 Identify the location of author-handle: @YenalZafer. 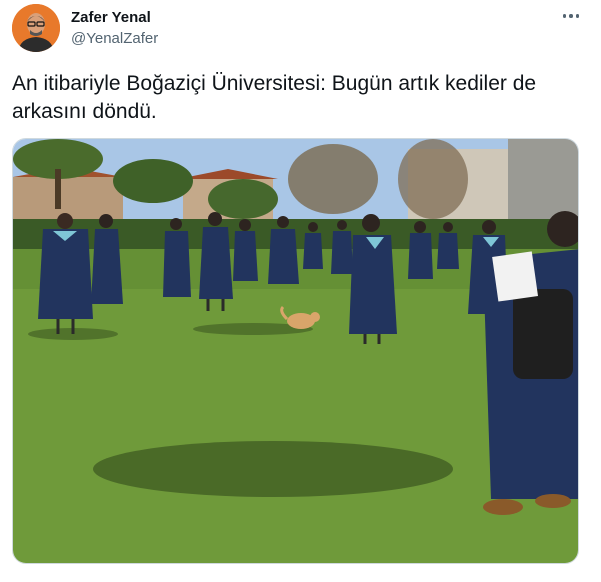
(114, 38).